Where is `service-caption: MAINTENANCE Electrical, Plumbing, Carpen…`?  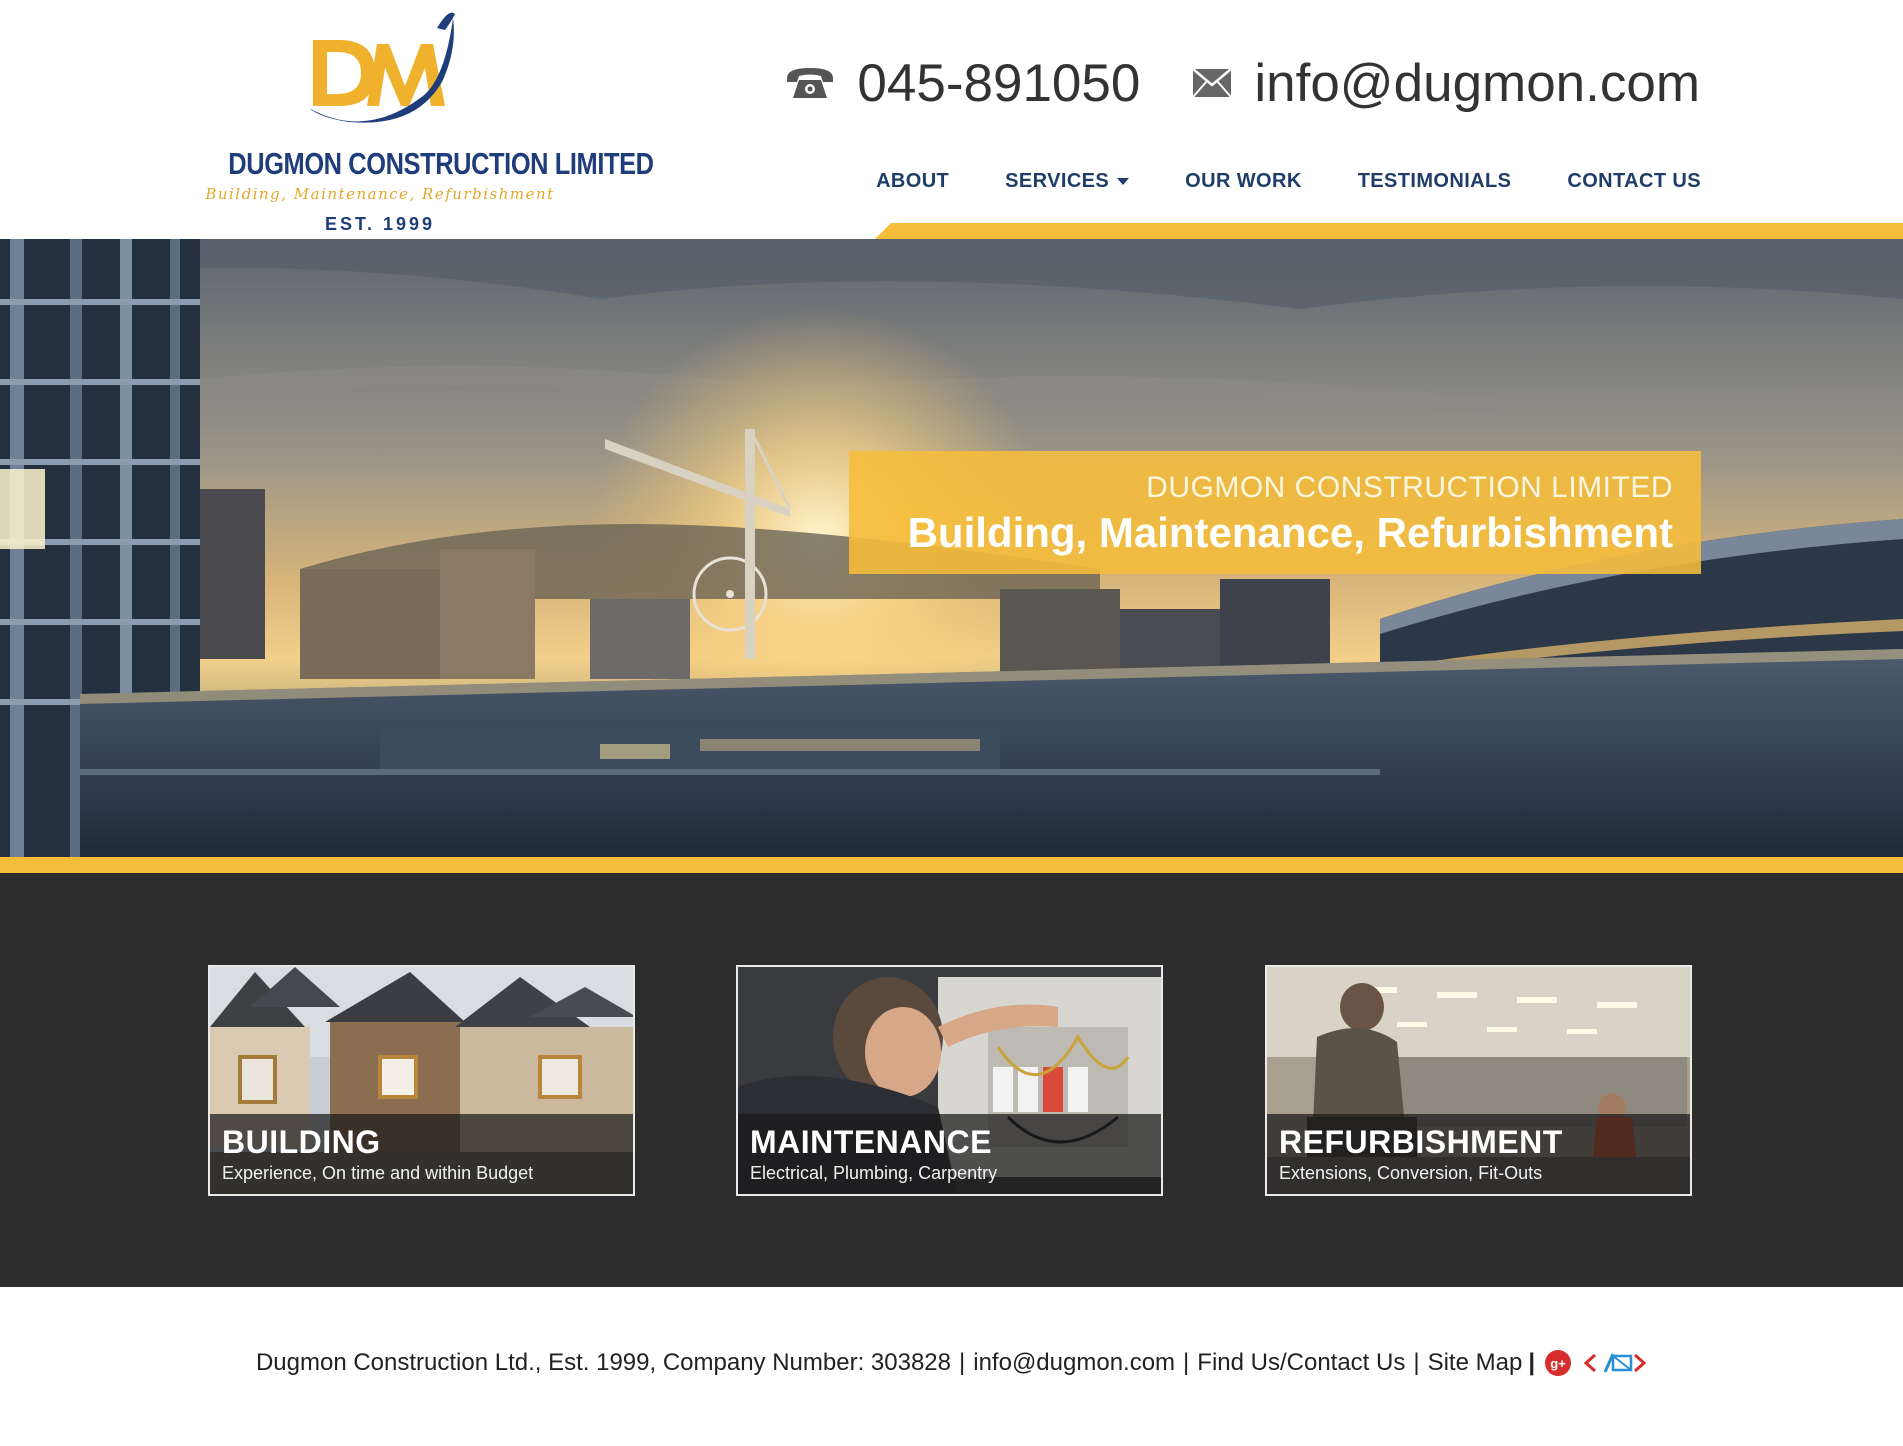 service-caption: MAINTENANCE Electrical, Plumbing, Carpen… is located at coordinates (949, 1154).